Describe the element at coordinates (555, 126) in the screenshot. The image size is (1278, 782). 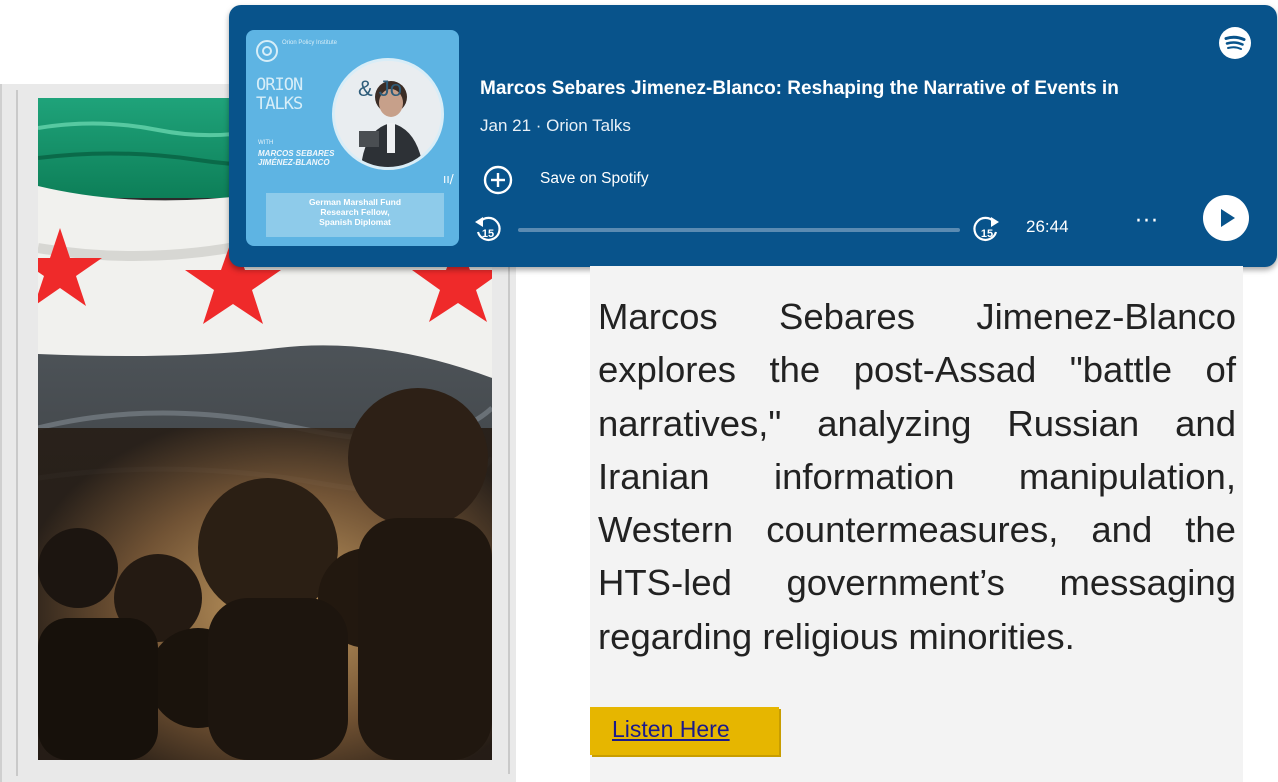
I see `episode-meta: Jan 21 · Orion Talks` at that location.